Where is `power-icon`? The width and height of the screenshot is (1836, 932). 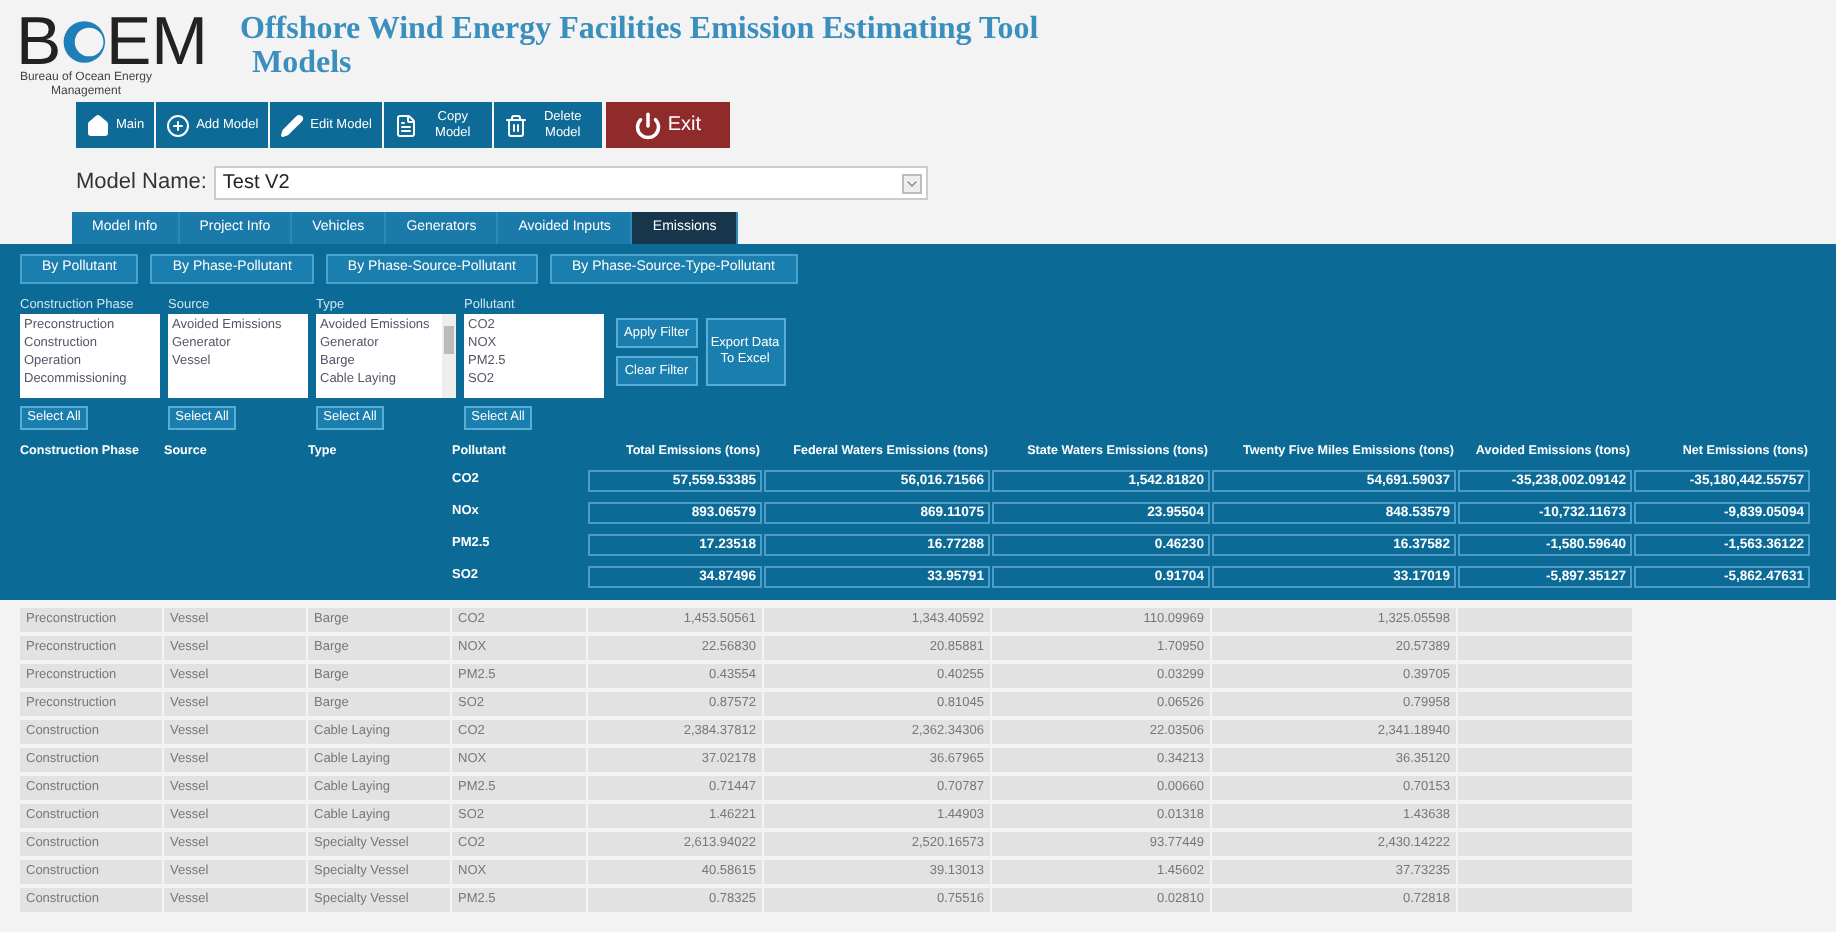
power-icon is located at coordinates (647, 125).